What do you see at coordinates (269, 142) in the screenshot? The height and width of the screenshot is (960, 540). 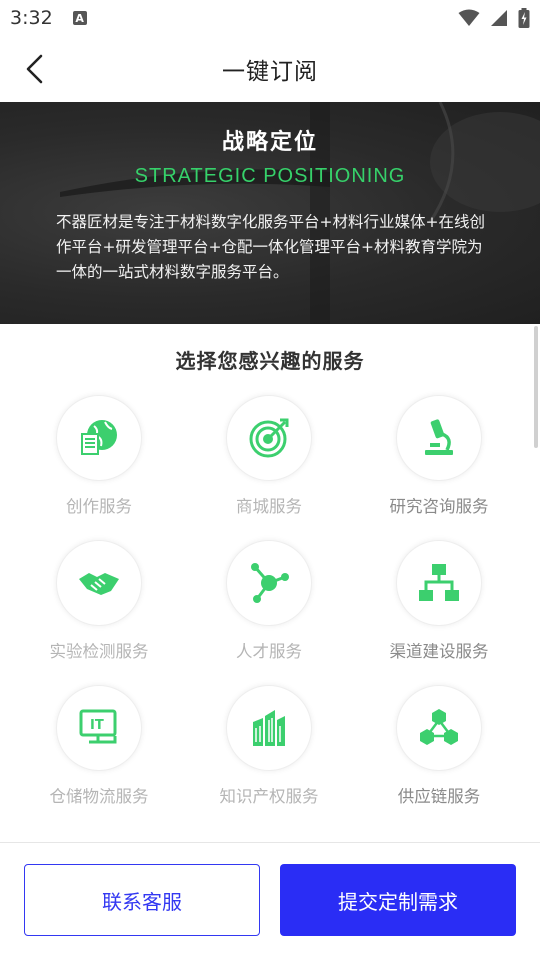 I see `banner-title: 战略定位` at bounding box center [269, 142].